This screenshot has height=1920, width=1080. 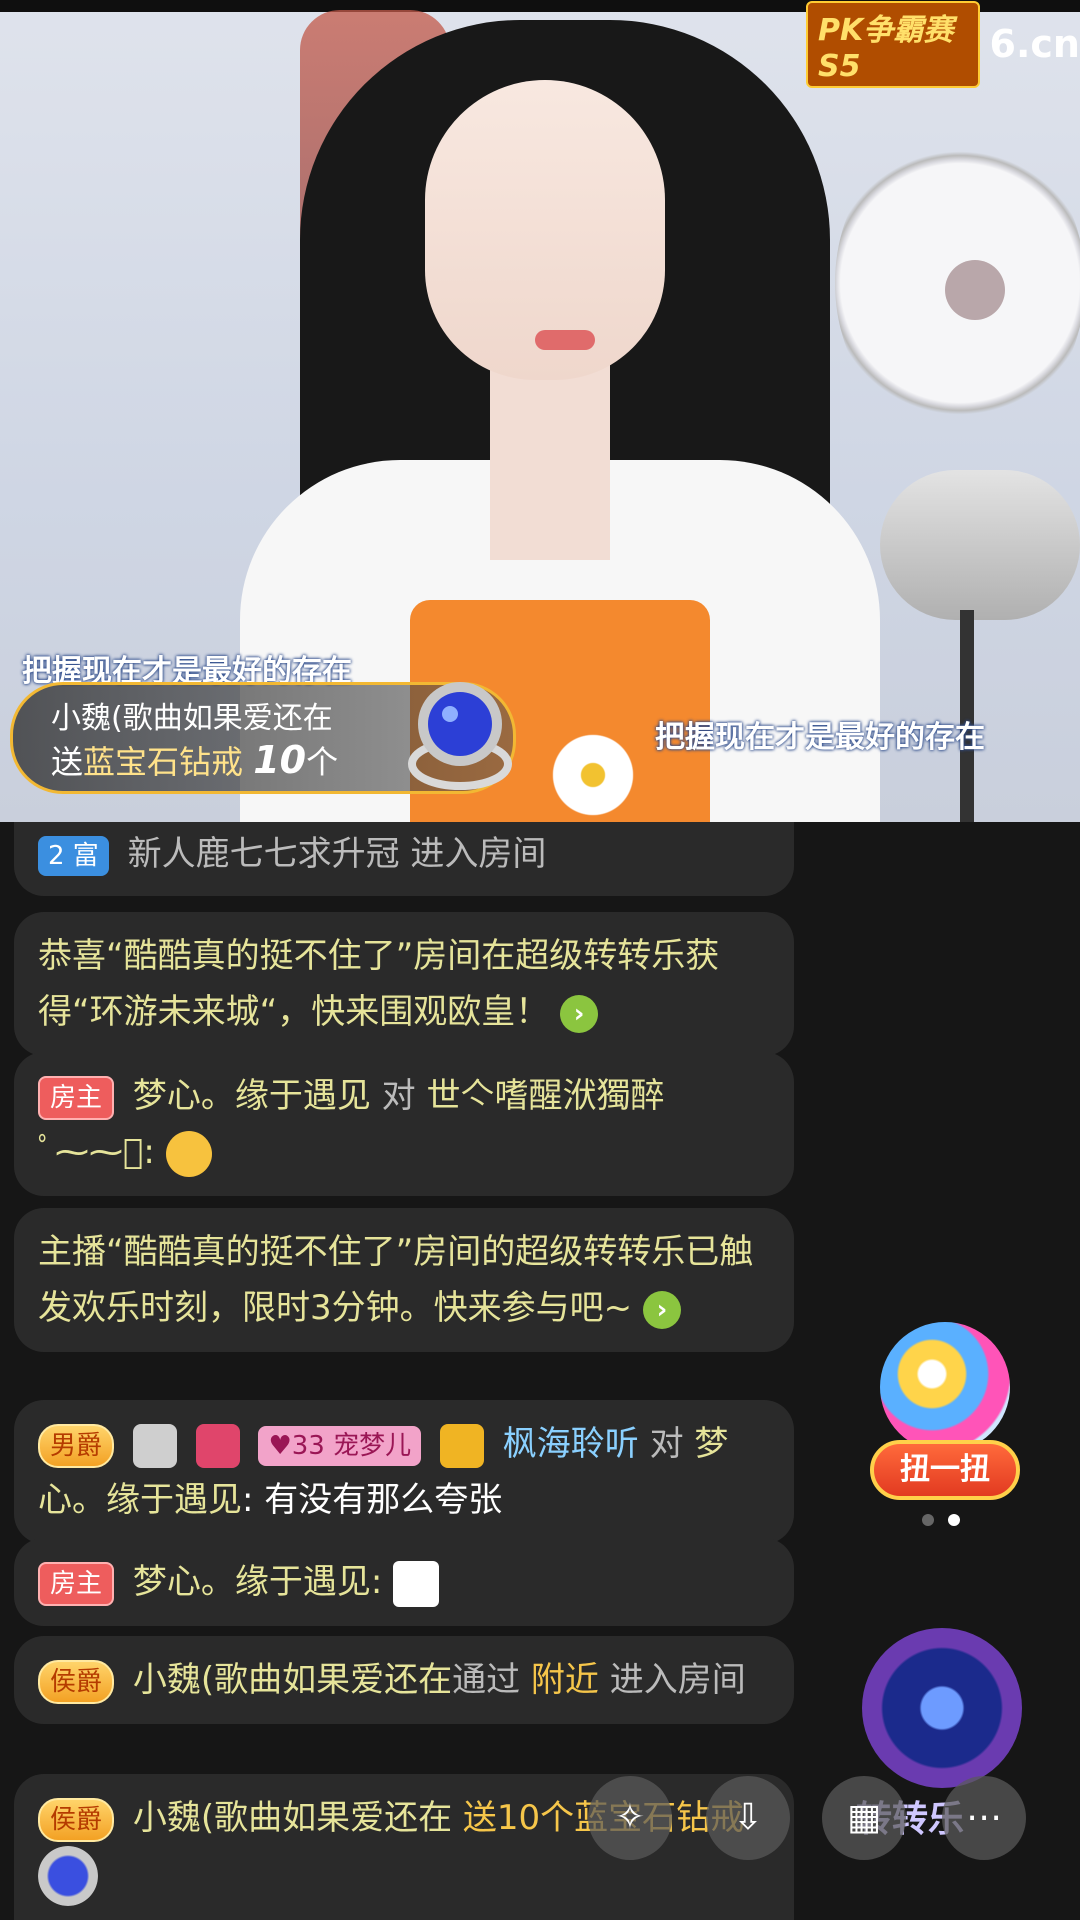 What do you see at coordinates (928, 1520) in the screenshot?
I see `carousel-dot` at bounding box center [928, 1520].